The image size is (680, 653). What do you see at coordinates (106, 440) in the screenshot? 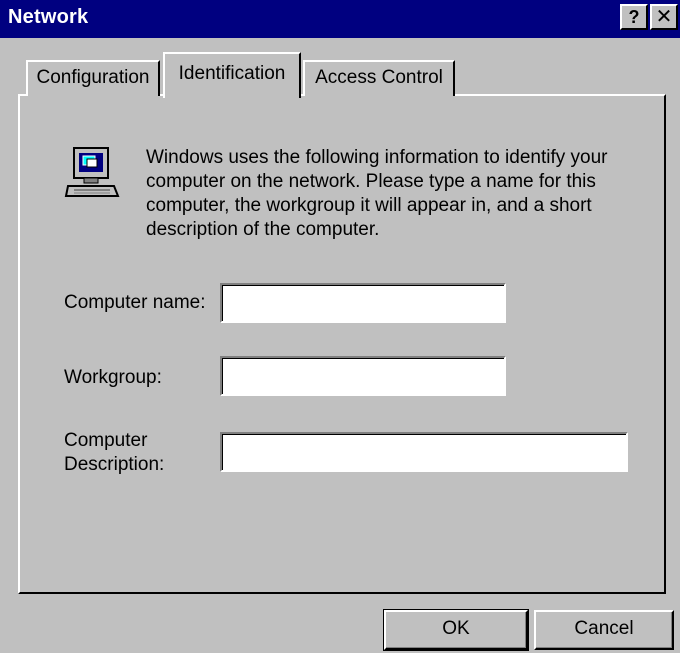
I see `description-label-line1: Computer` at bounding box center [106, 440].